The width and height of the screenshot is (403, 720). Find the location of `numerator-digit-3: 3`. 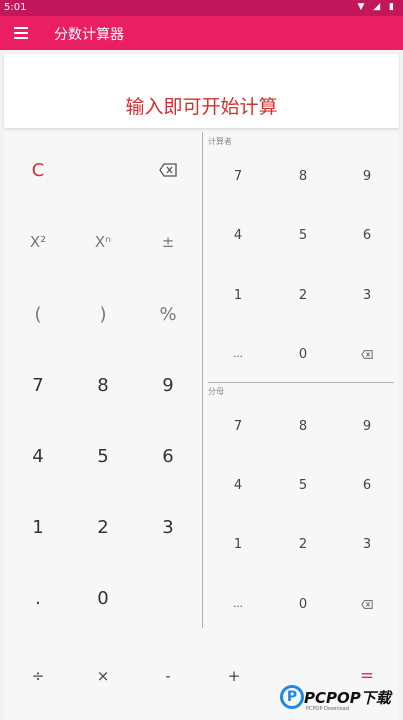

numerator-digit-3: 3 is located at coordinates (367, 295).